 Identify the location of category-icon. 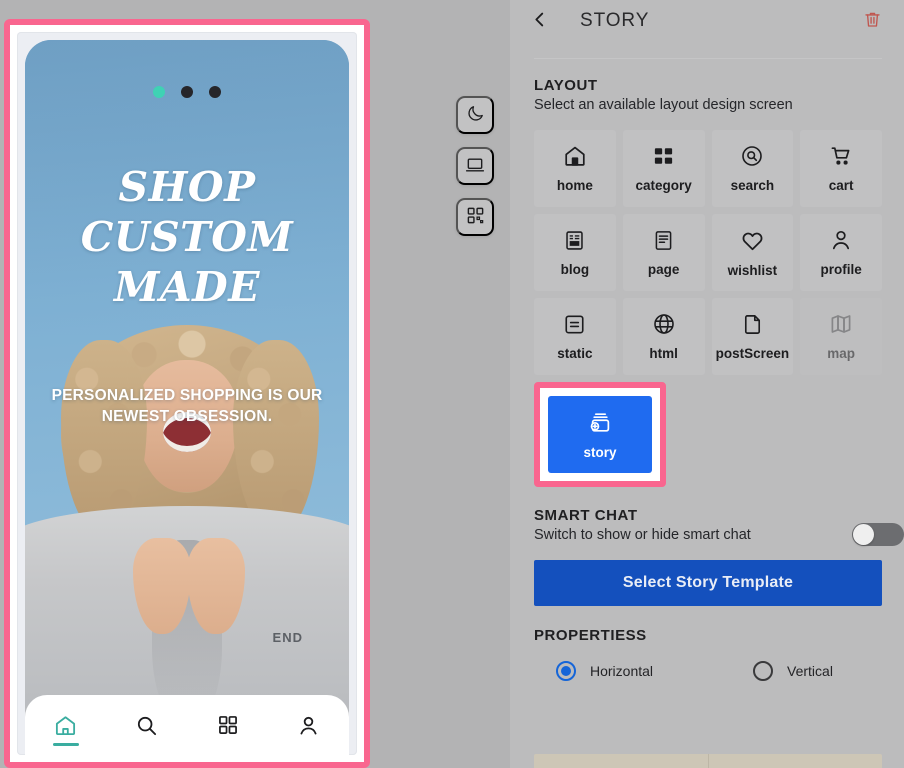
(663, 158).